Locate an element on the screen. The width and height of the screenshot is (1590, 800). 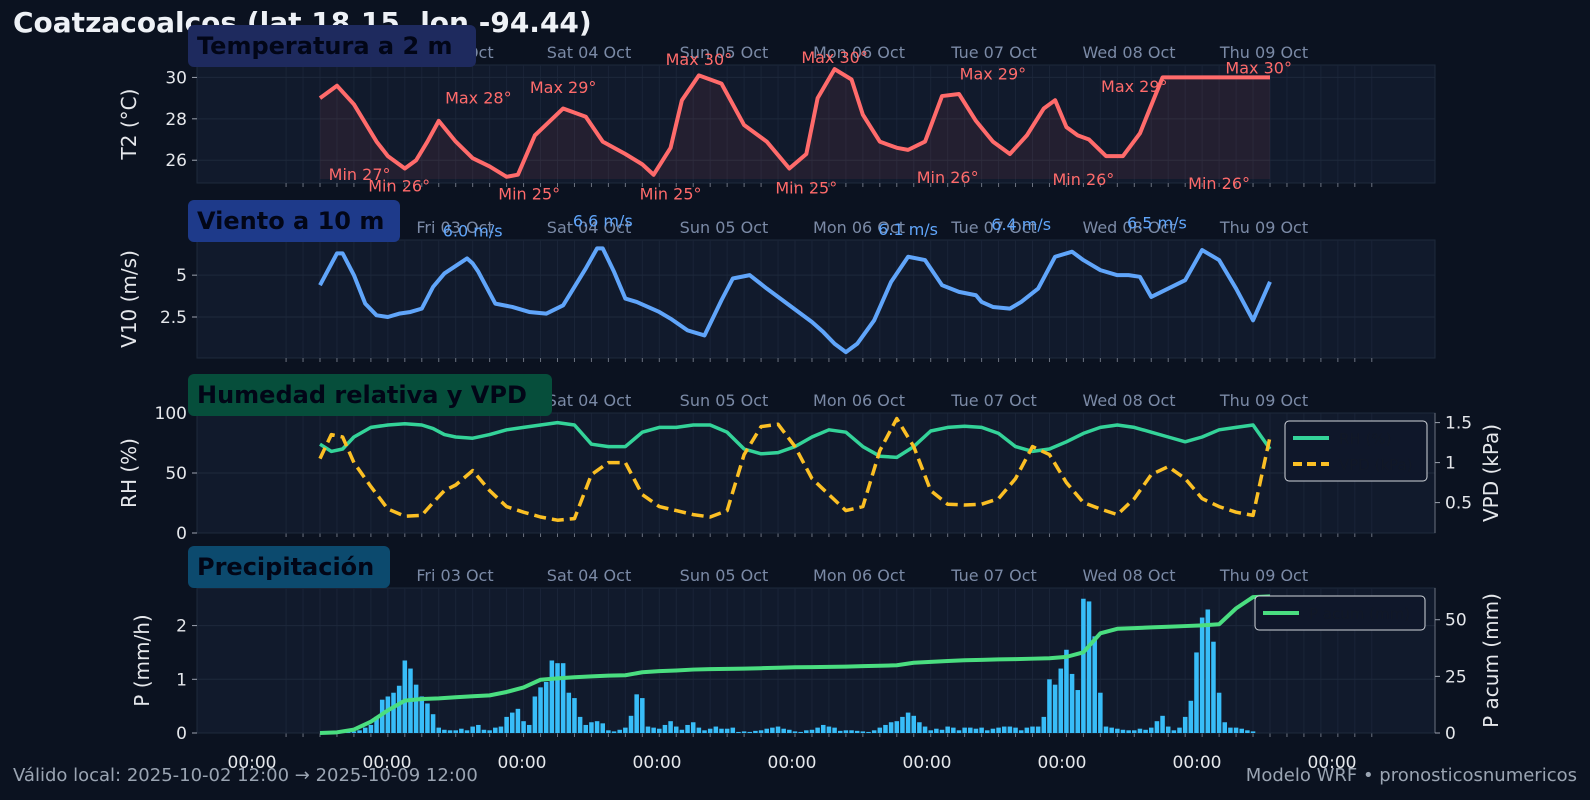
y-tick-label: 1 is located at coordinates (181, 680).